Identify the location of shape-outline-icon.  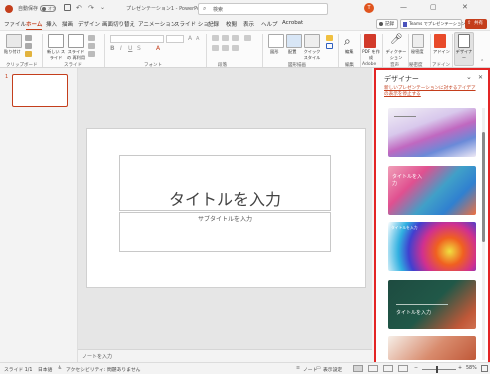
(329, 46).